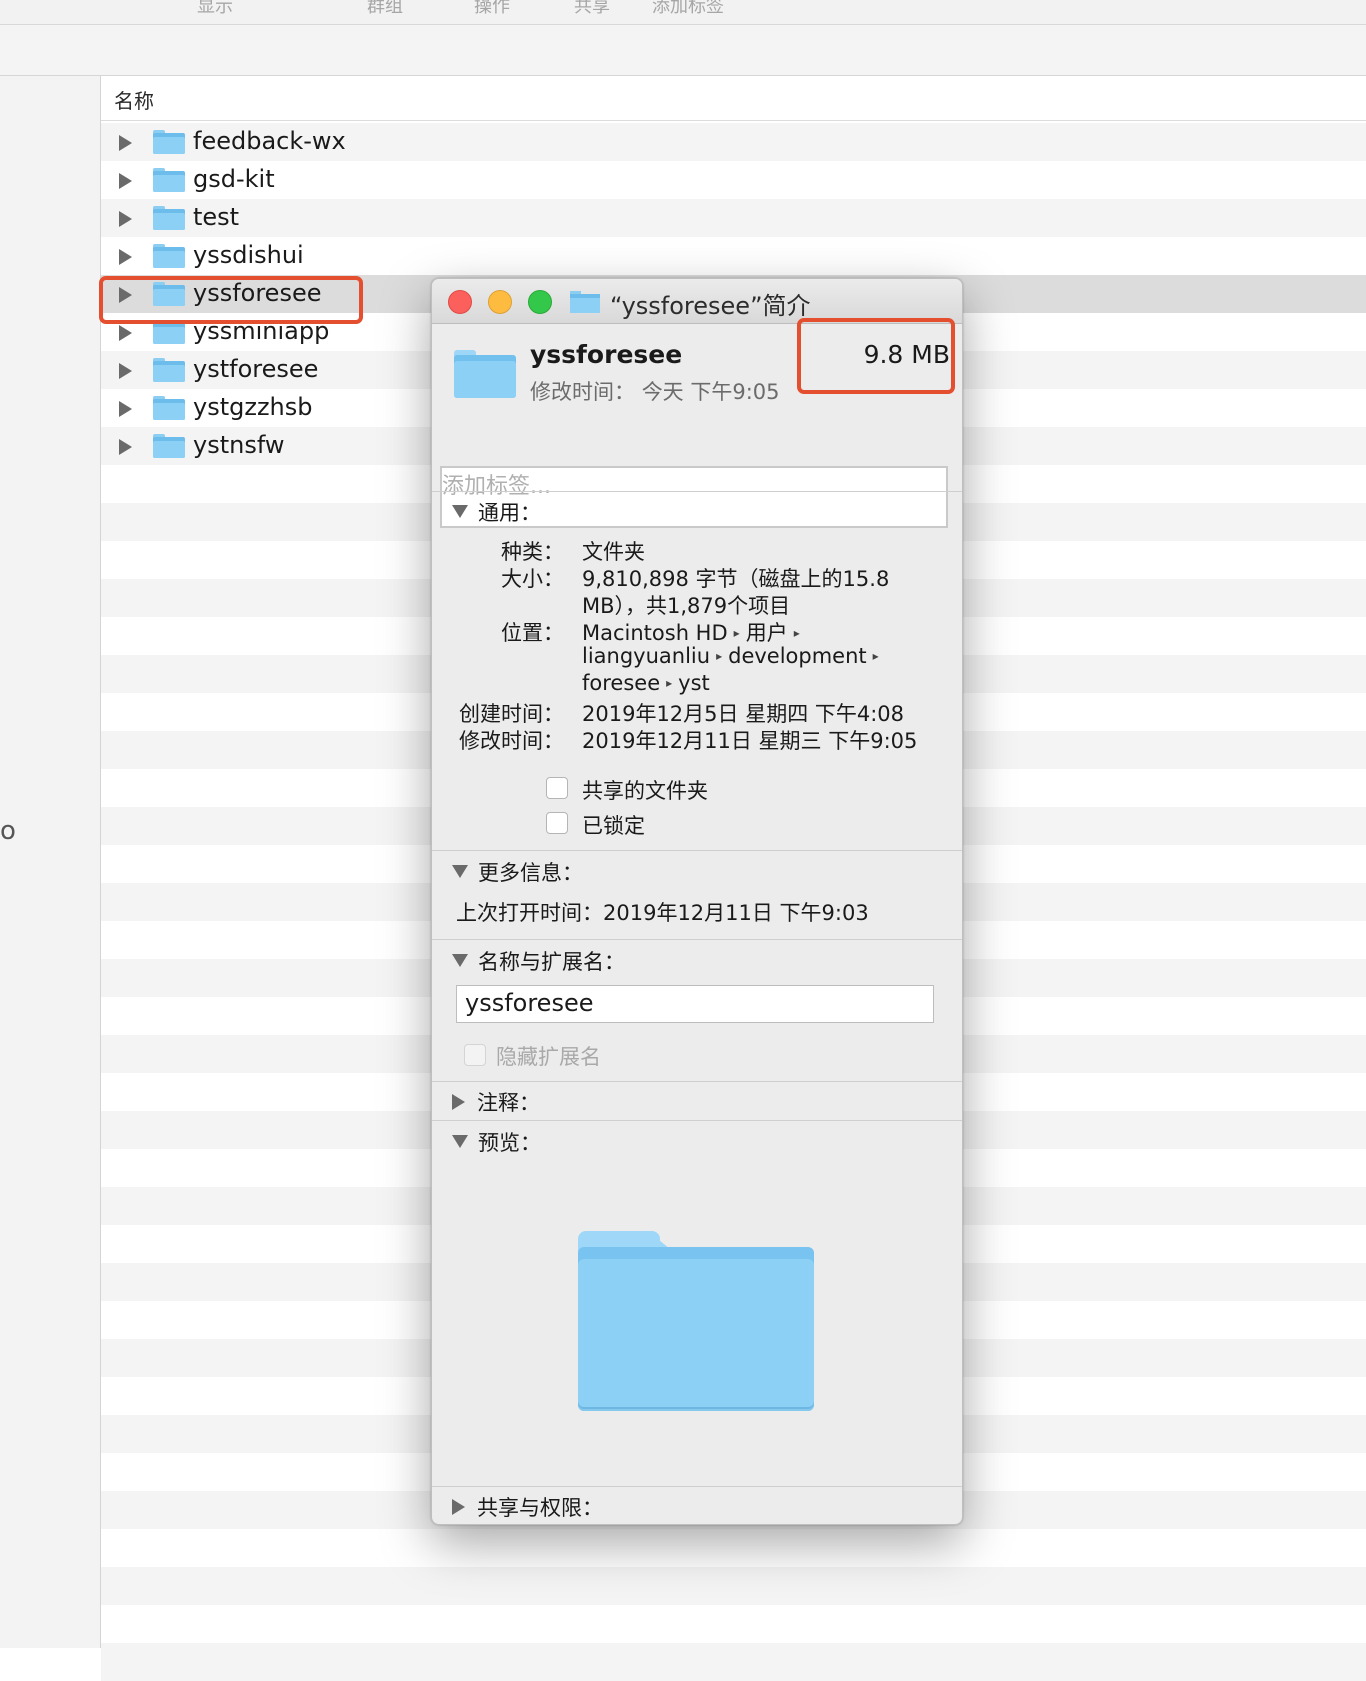  What do you see at coordinates (696, 1321) in the screenshot?
I see `preview-folder-icon` at bounding box center [696, 1321].